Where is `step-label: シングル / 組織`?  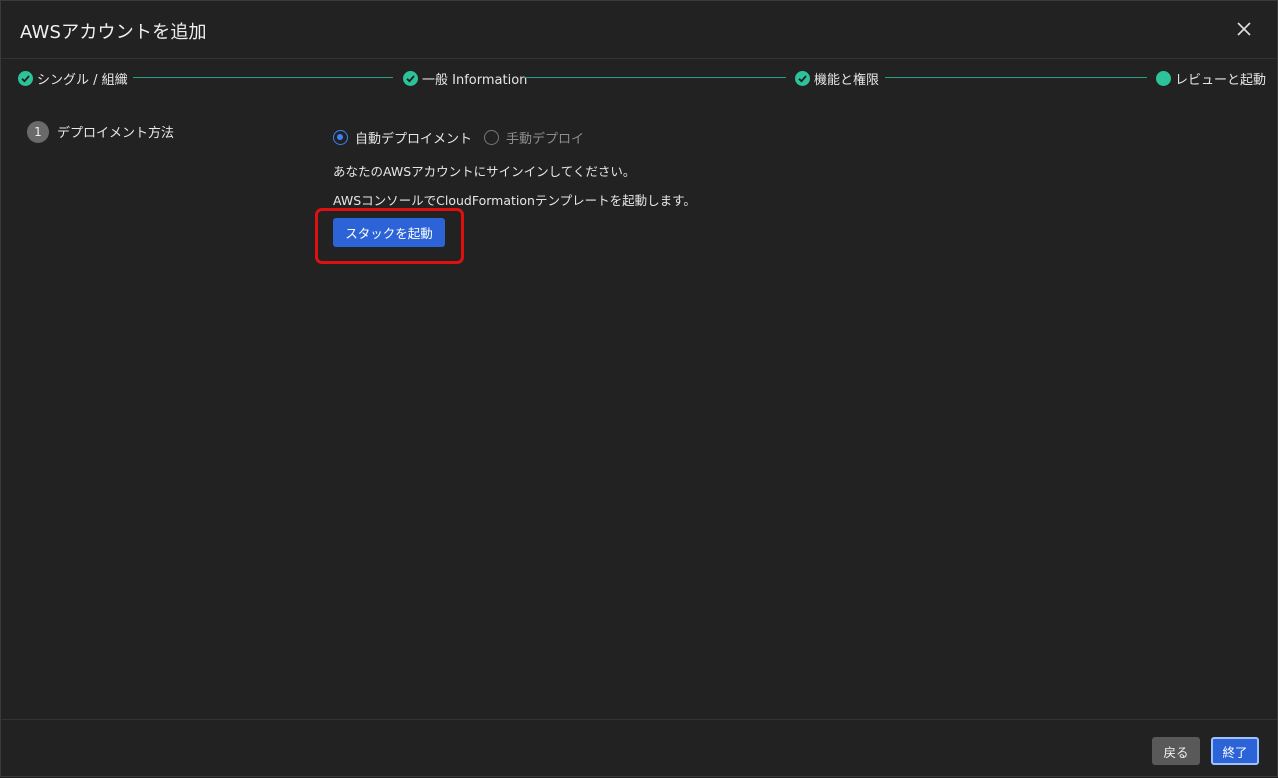 step-label: シングル / 組織 is located at coordinates (82, 80).